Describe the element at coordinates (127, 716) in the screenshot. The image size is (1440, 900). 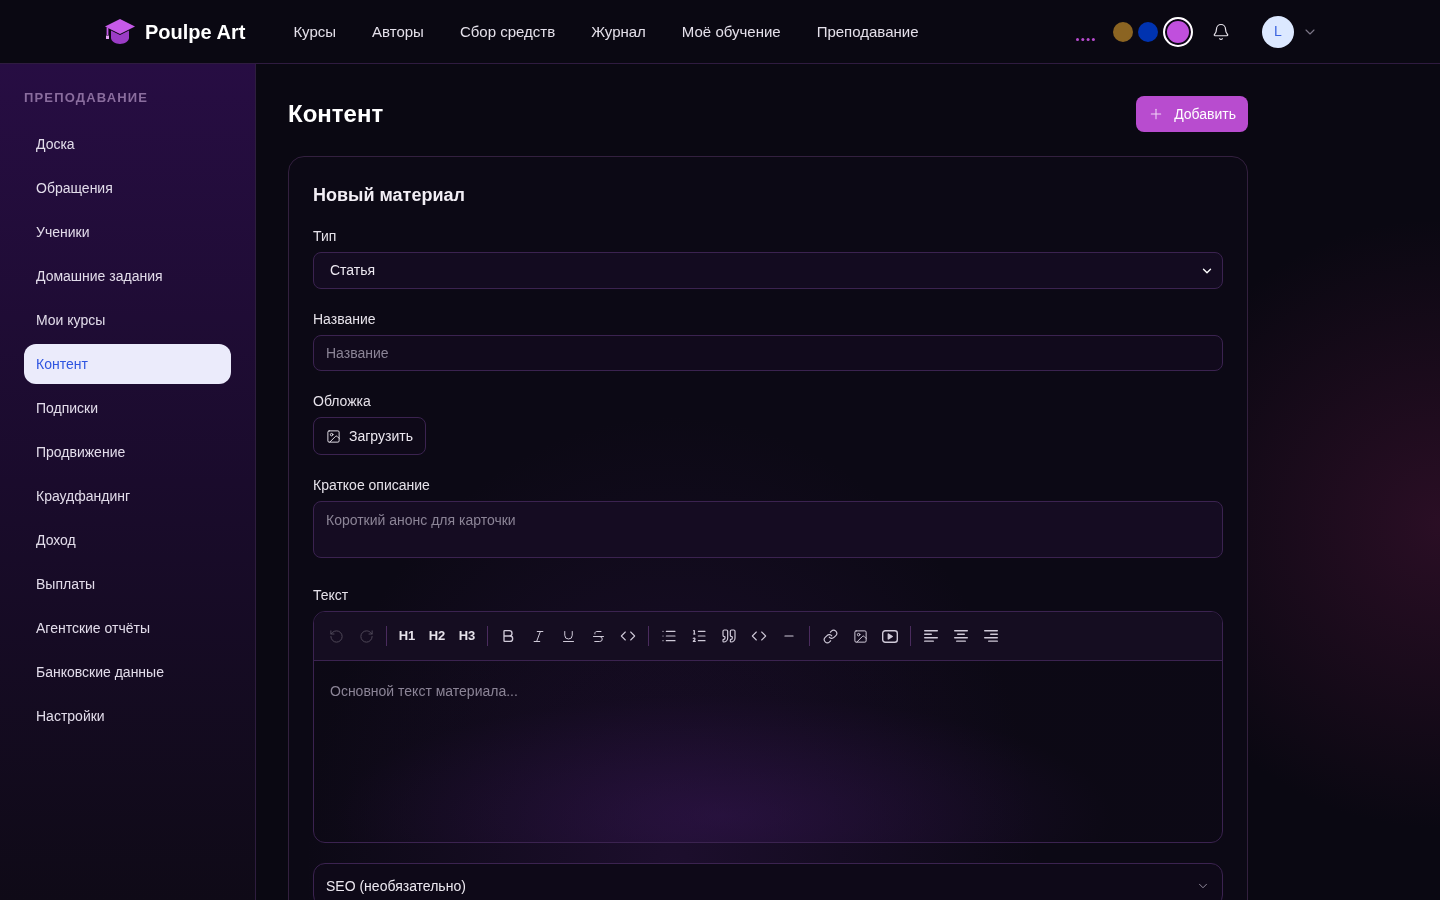
I see `sidebar-item: Настройки` at that location.